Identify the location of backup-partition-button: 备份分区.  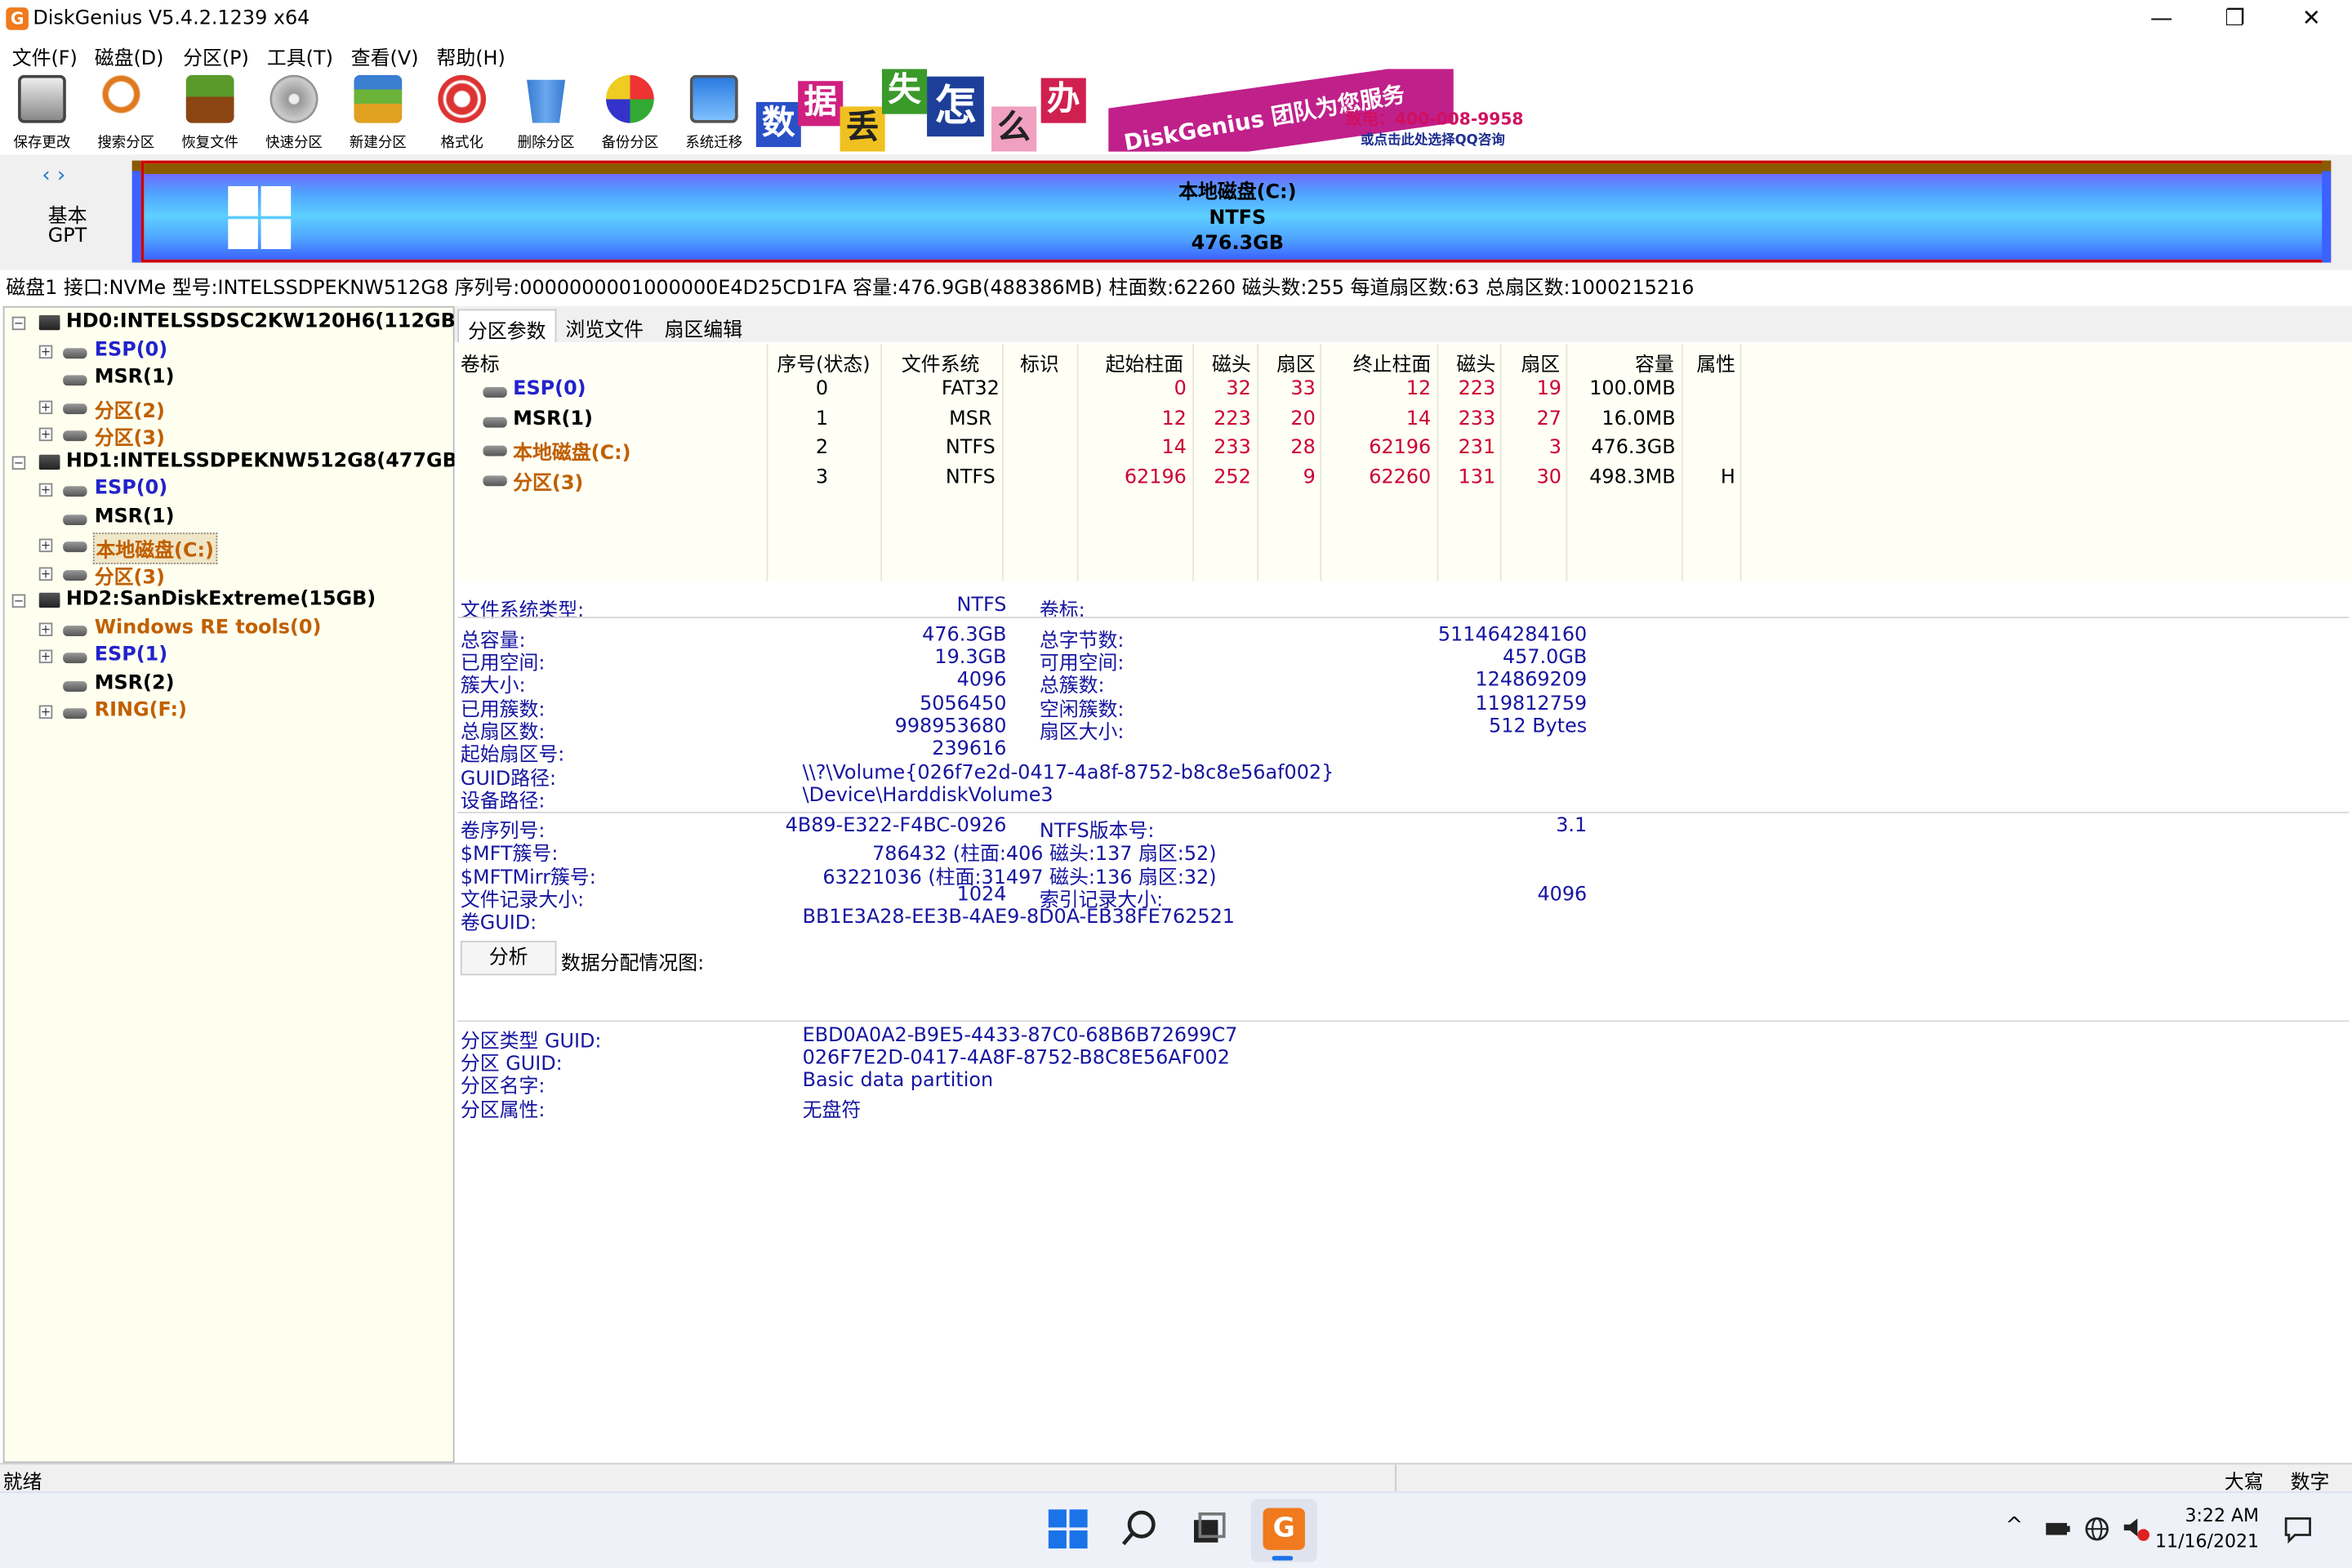
(630, 114).